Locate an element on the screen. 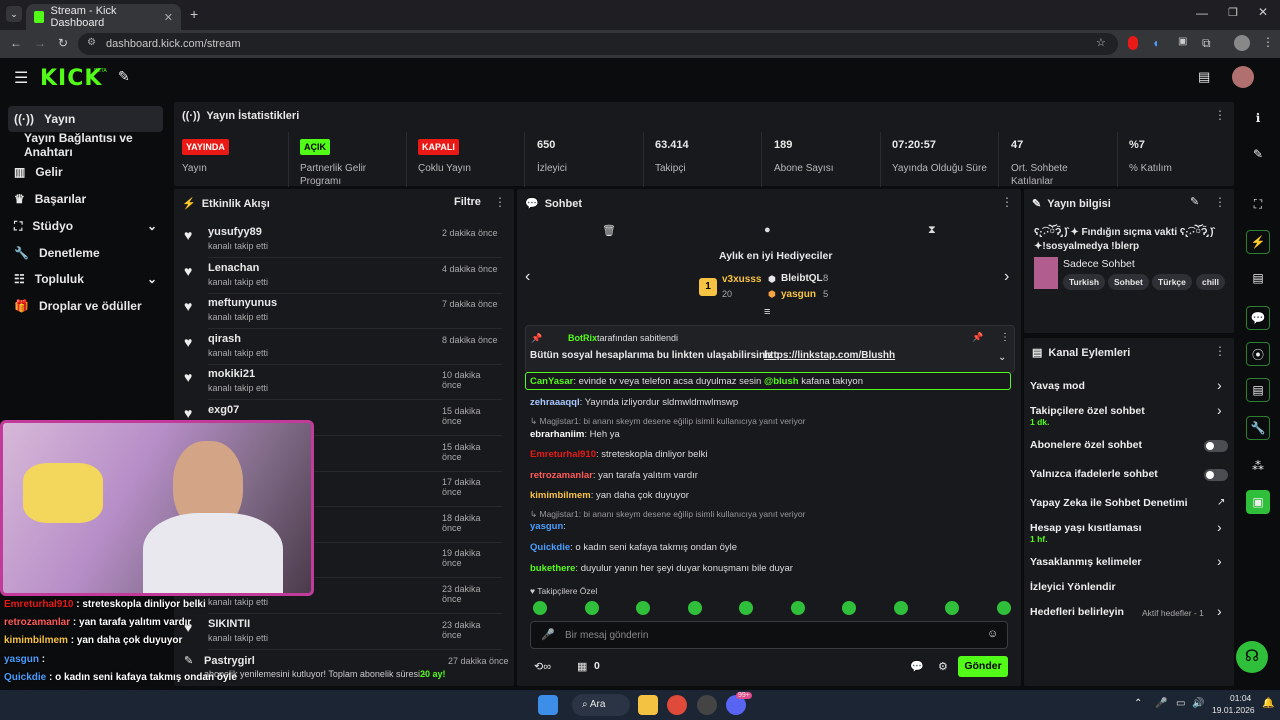  browser-tab: Stream - Kick Dashboard ✕ is located at coordinates (103, 17).